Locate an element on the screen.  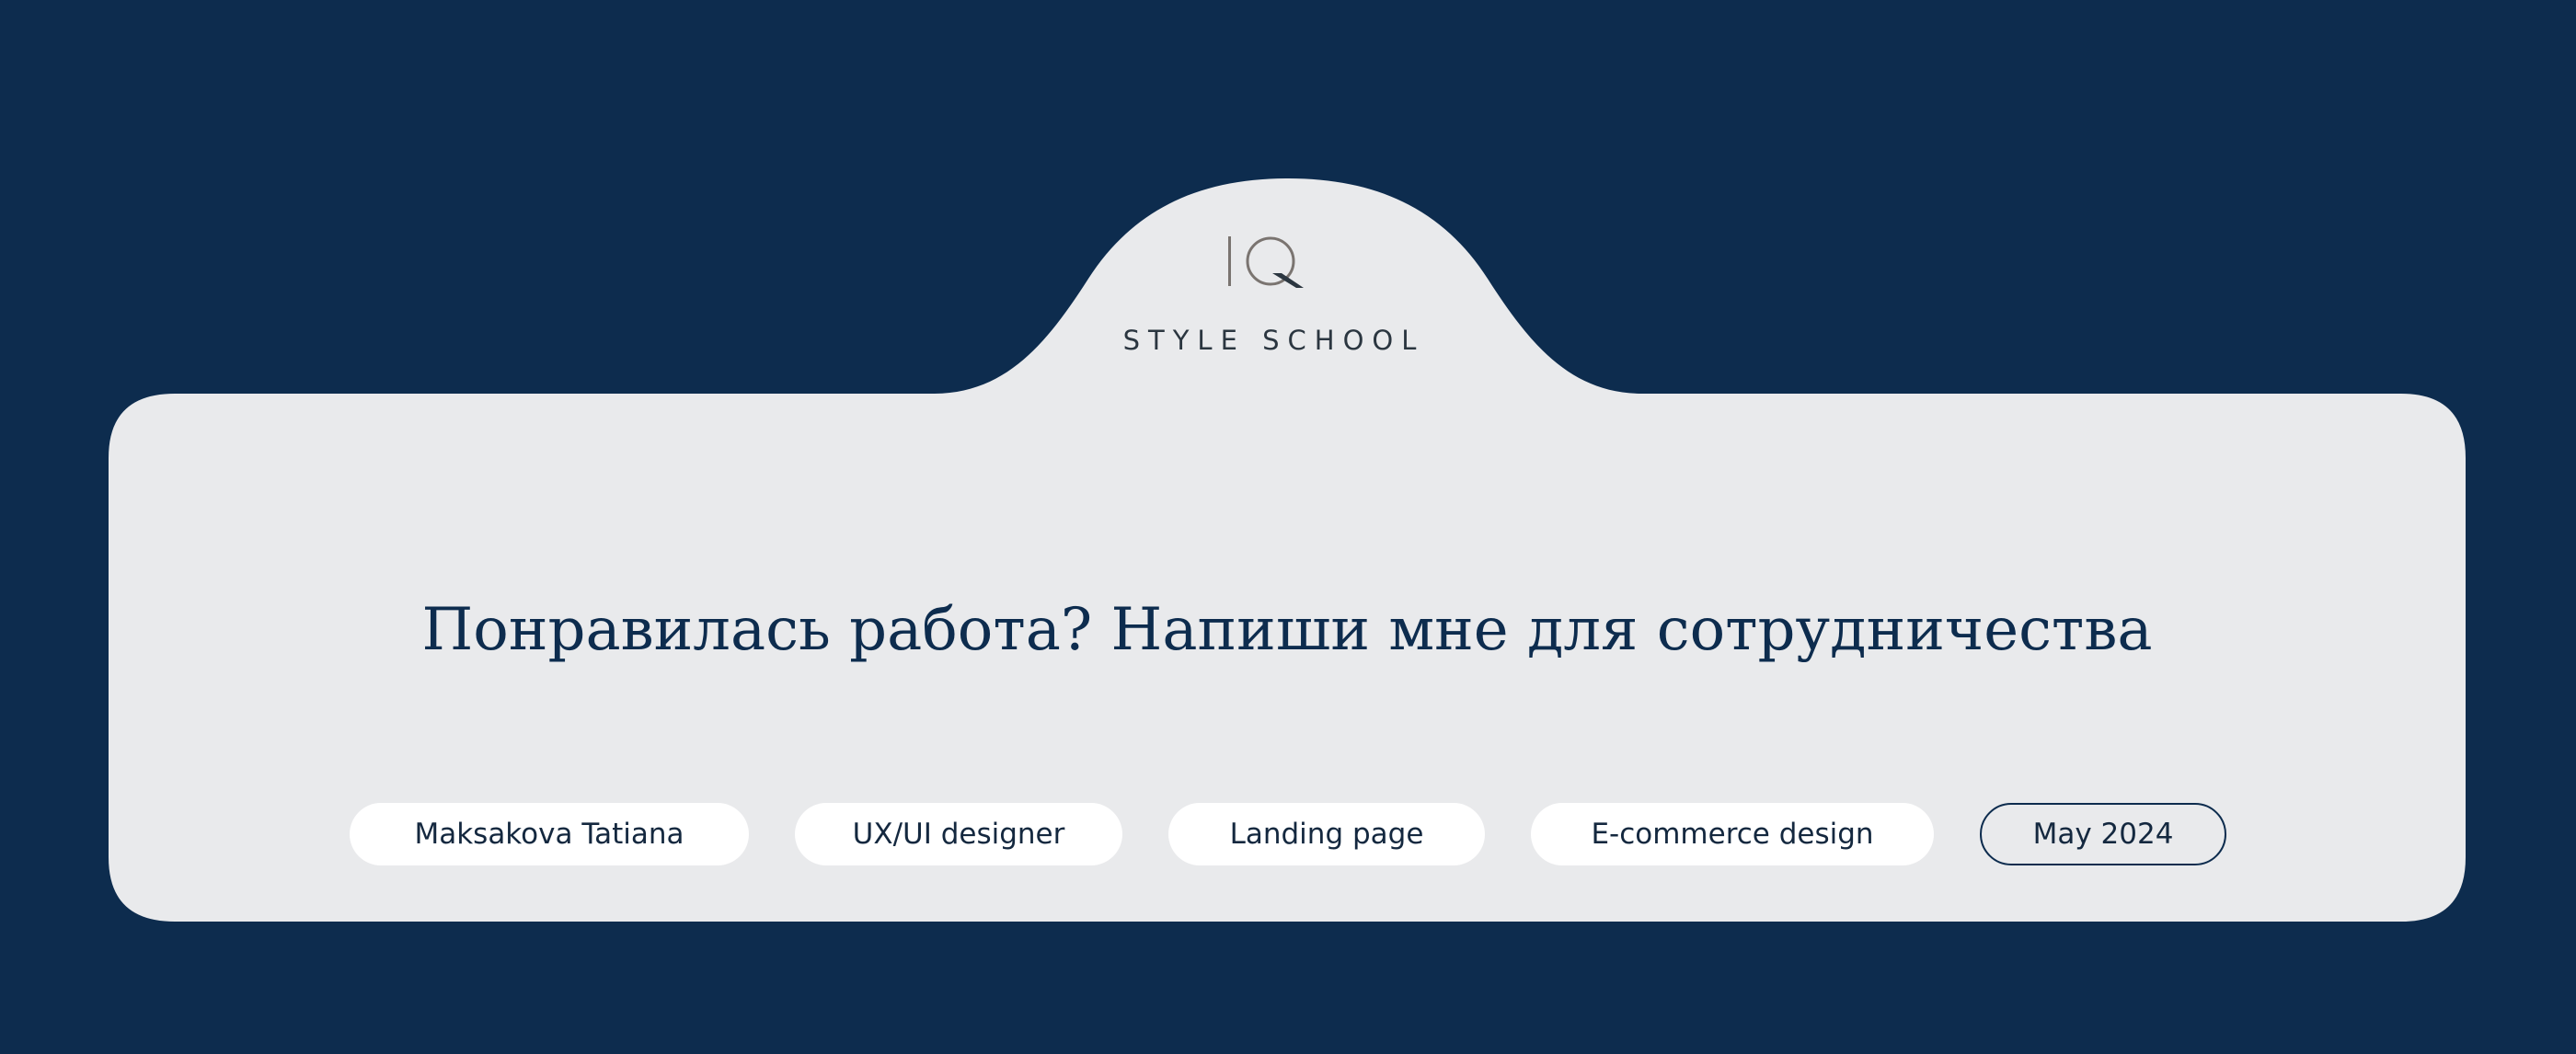
tag-date: May 2024 is located at coordinates (2103, 834).